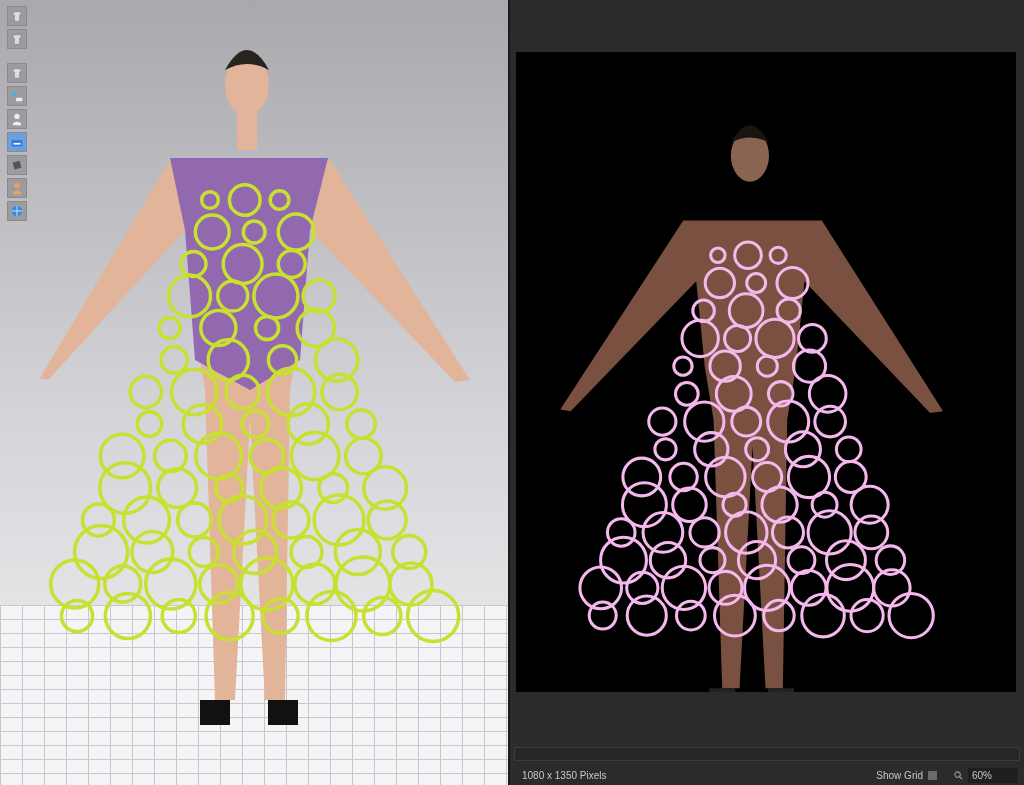 Image resolution: width=1024 pixels, height=785 pixels. What do you see at coordinates (958, 775) in the screenshot?
I see `search-icon` at bounding box center [958, 775].